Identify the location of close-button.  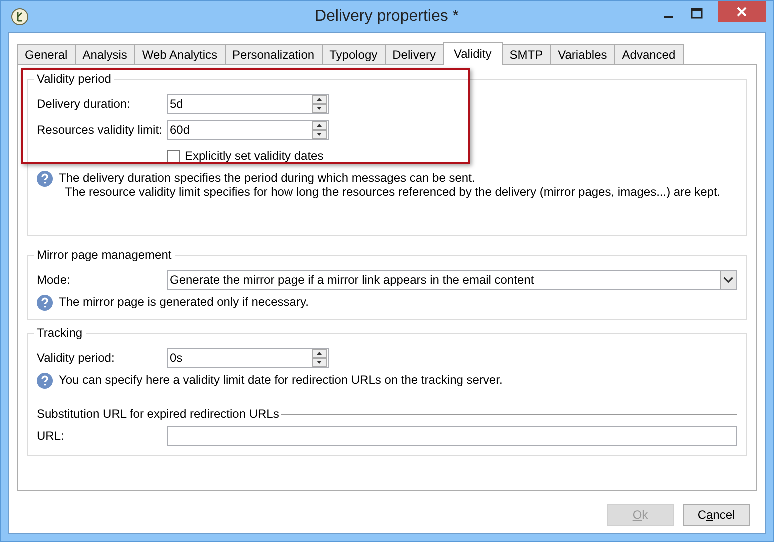
(742, 11).